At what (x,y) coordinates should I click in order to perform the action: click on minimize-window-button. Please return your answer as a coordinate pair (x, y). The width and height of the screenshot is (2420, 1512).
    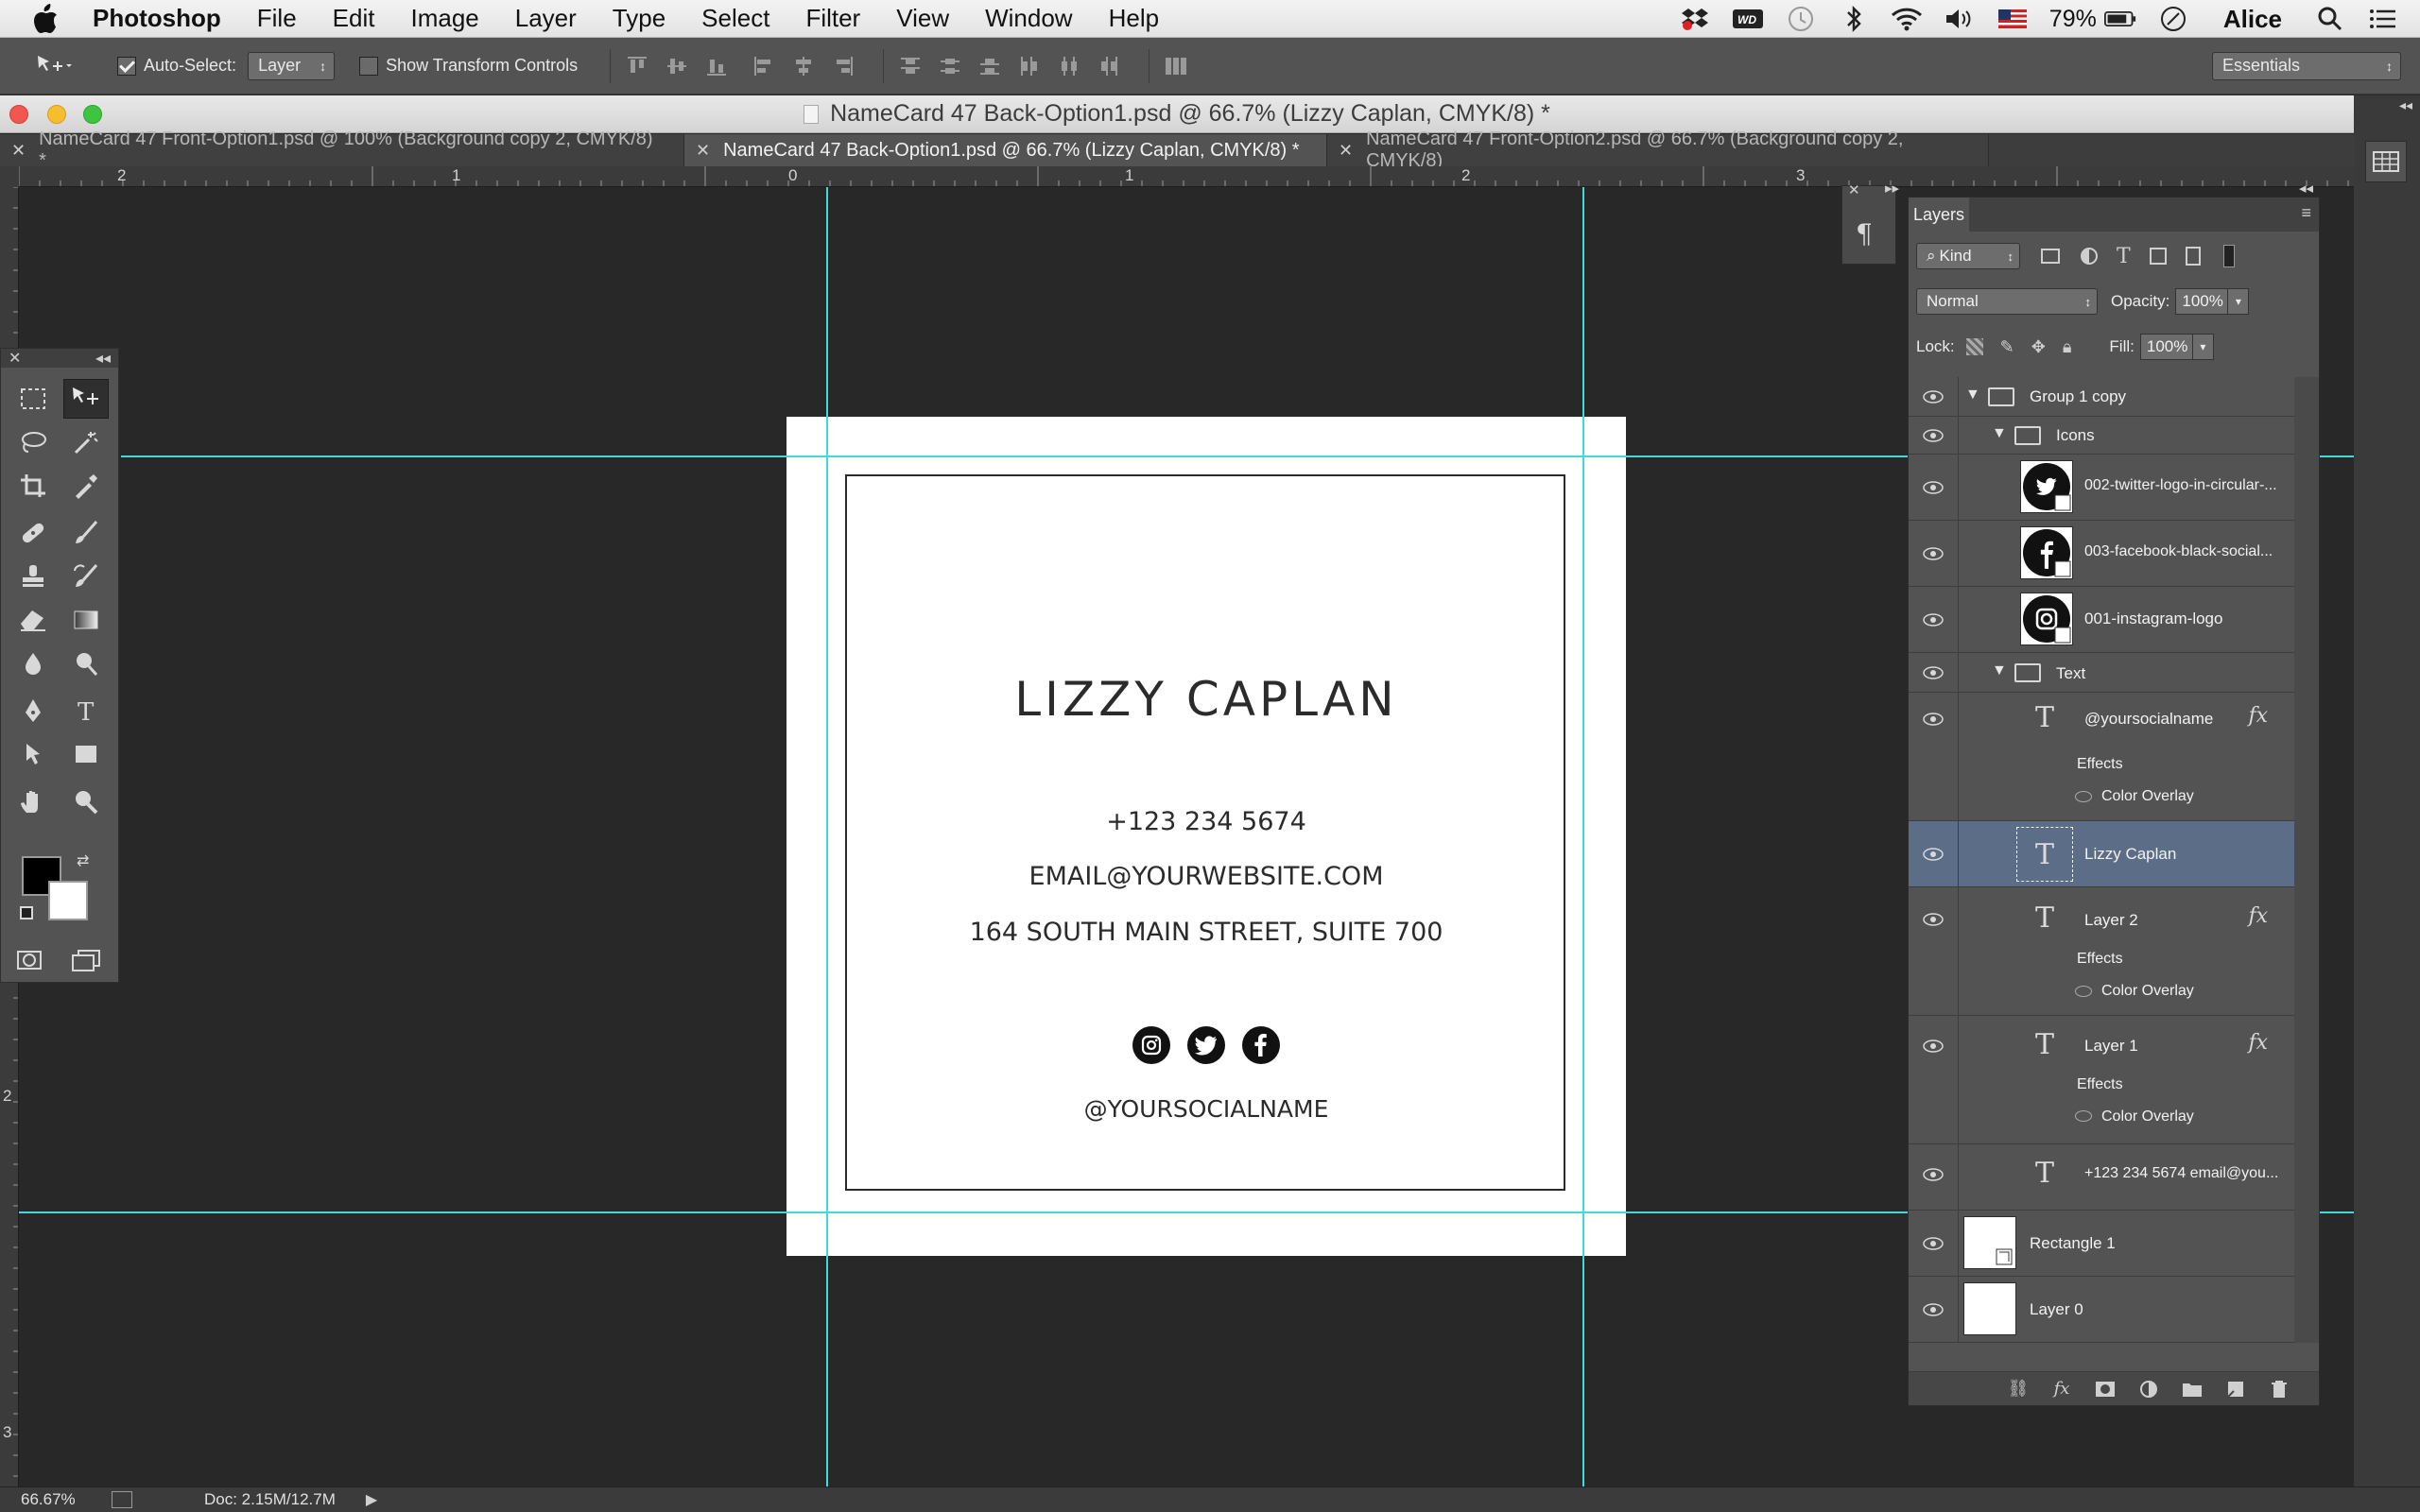
    Looking at the image, I should click on (56, 114).